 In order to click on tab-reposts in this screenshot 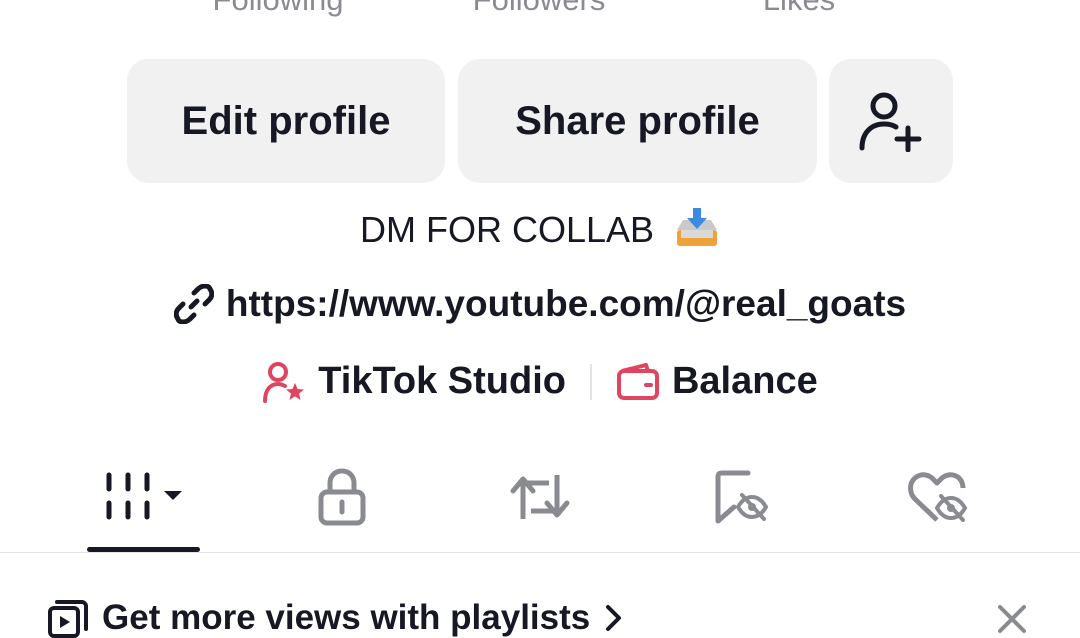, I will do `click(540, 497)`.